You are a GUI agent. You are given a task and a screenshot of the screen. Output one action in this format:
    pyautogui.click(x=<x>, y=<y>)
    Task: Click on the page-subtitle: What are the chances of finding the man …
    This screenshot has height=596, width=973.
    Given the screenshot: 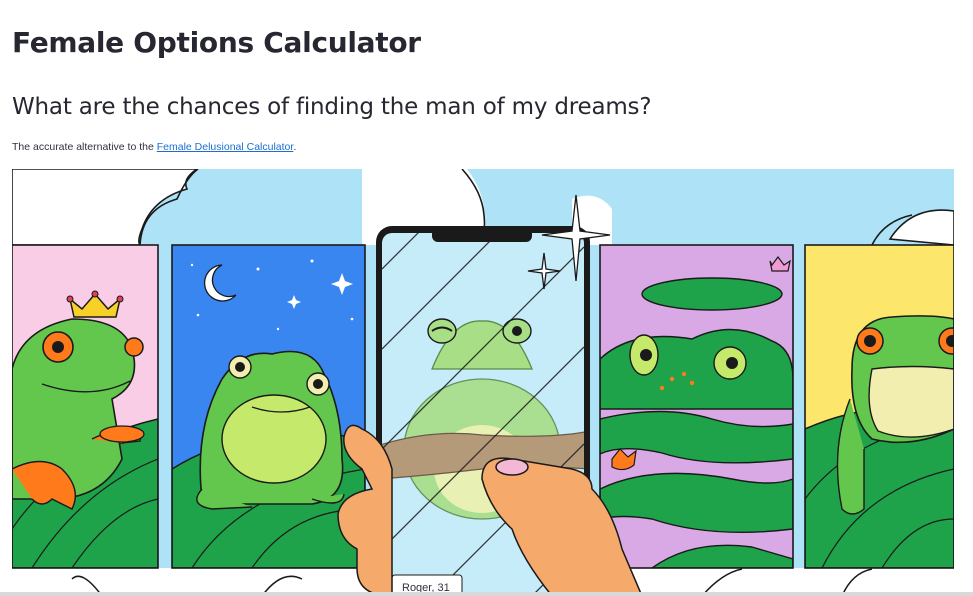 What is the action you would take?
    pyautogui.click(x=332, y=107)
    